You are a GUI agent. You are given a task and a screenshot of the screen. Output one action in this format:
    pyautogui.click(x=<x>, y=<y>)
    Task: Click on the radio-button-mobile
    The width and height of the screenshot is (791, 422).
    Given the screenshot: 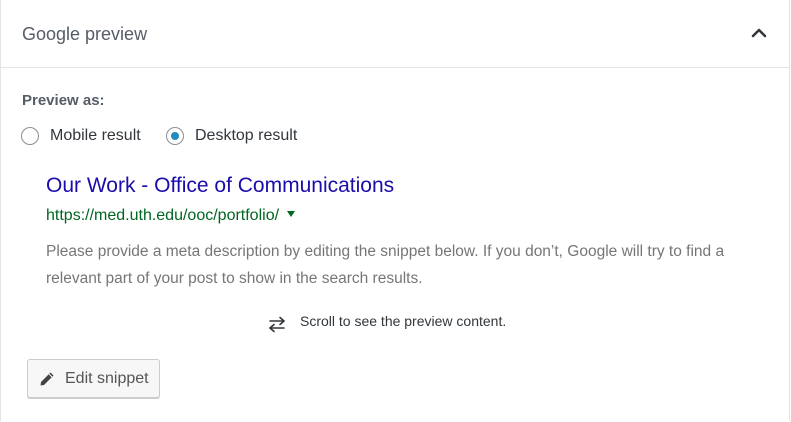 What is the action you would take?
    pyautogui.click(x=30, y=136)
    